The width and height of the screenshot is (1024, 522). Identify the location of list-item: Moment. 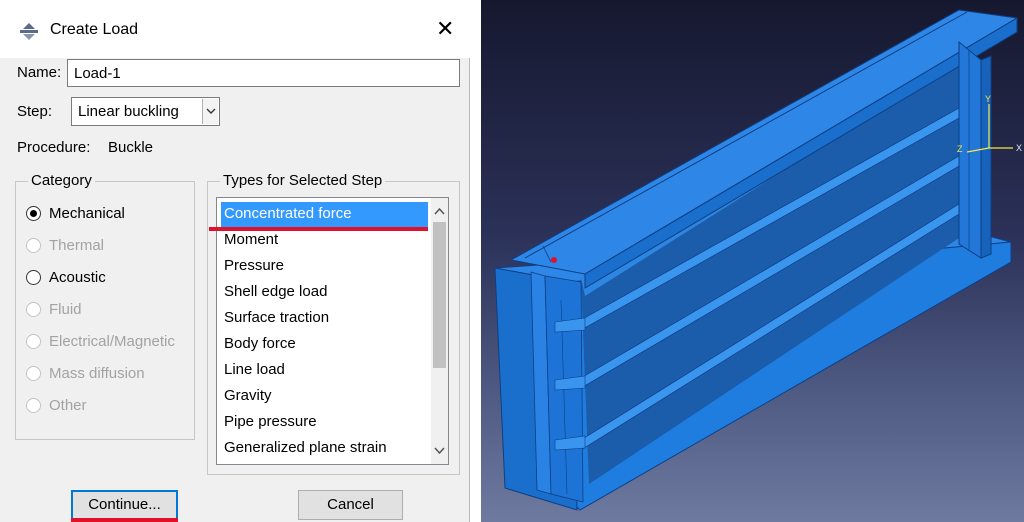
(324, 241).